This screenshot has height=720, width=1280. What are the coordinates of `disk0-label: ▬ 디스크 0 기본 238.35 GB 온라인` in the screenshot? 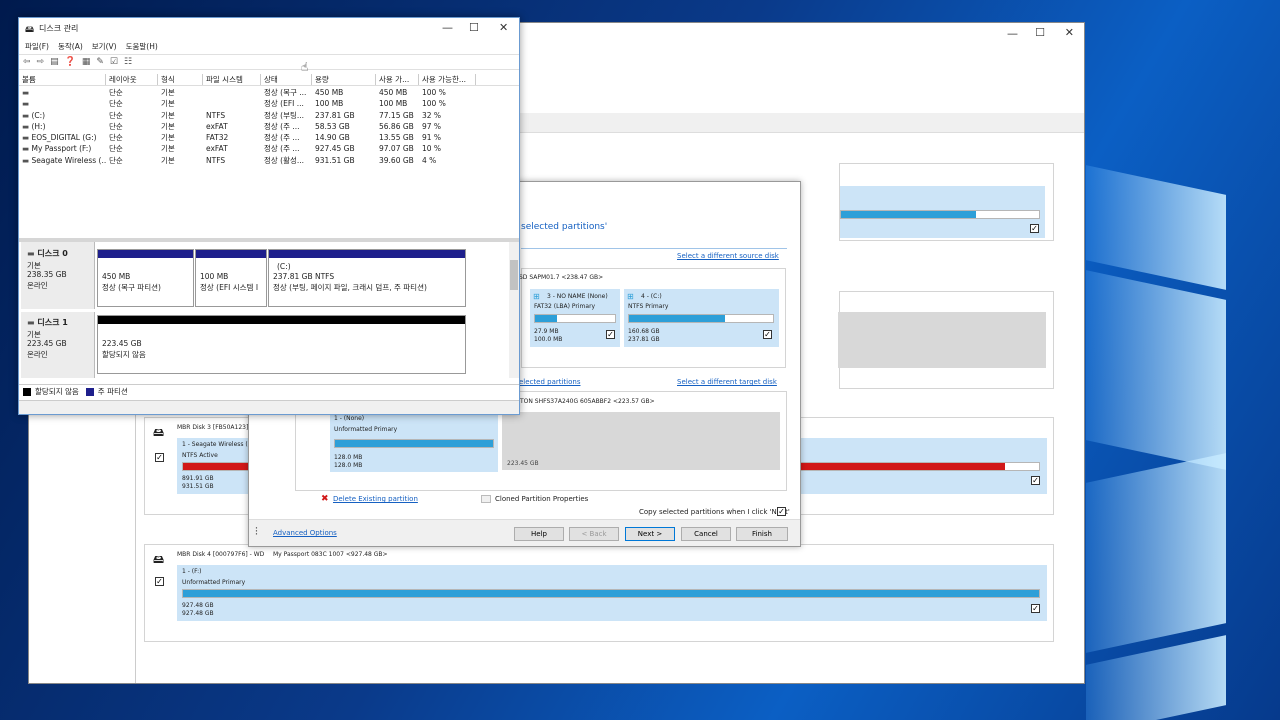 It's located at (58, 275).